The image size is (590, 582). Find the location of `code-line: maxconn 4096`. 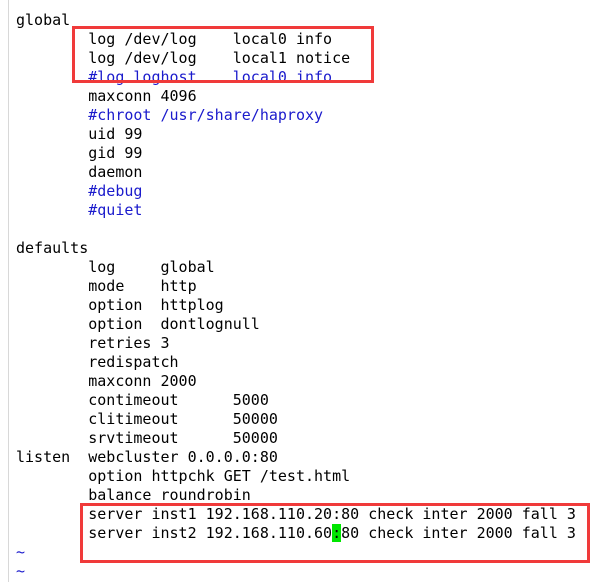

code-line: maxconn 4096 is located at coordinates (296, 96).